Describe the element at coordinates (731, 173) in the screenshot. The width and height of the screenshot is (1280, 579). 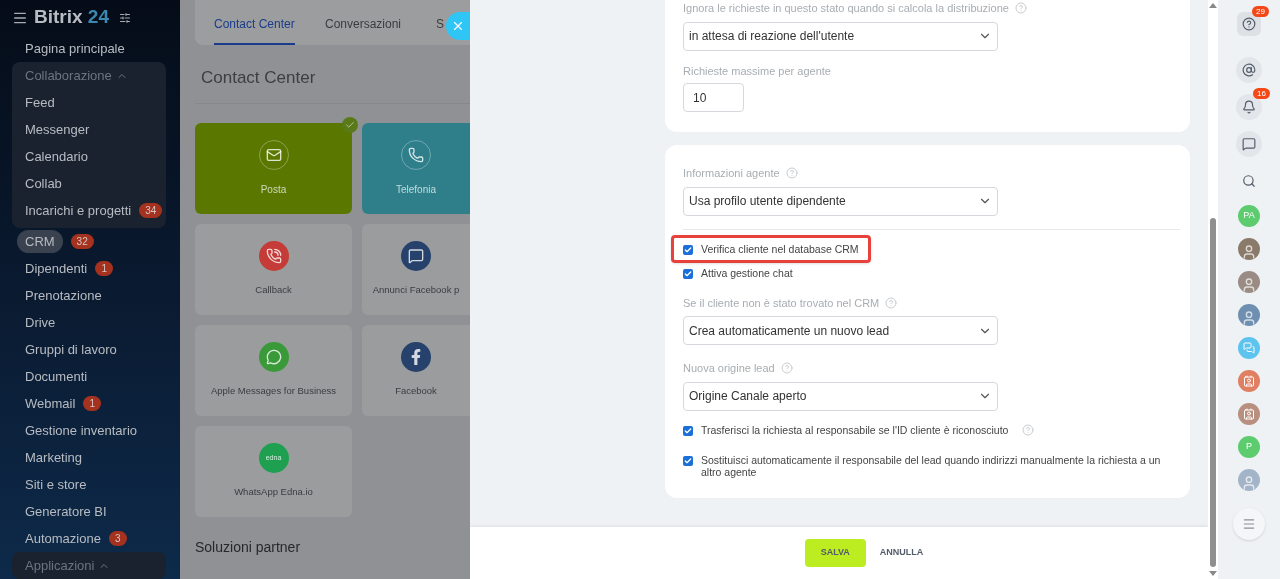
I see `field-label: Informazioni agente` at that location.